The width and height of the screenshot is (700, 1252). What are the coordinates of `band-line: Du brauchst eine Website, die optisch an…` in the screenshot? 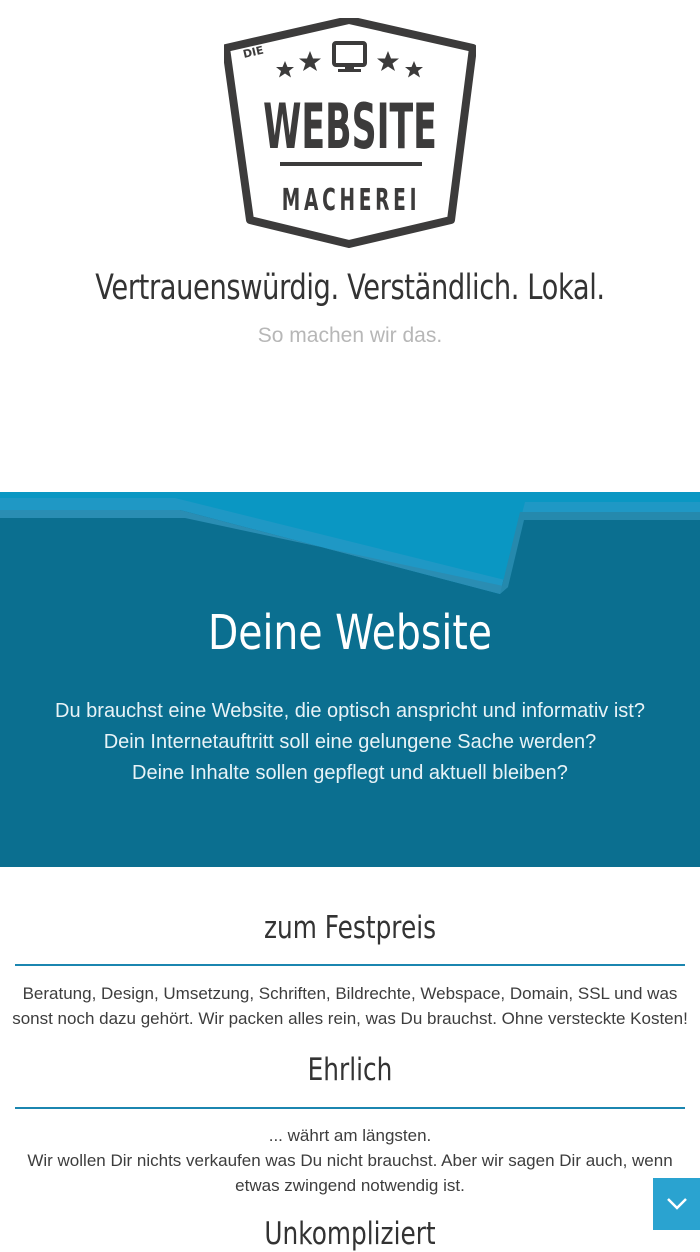 It's located at (350, 711).